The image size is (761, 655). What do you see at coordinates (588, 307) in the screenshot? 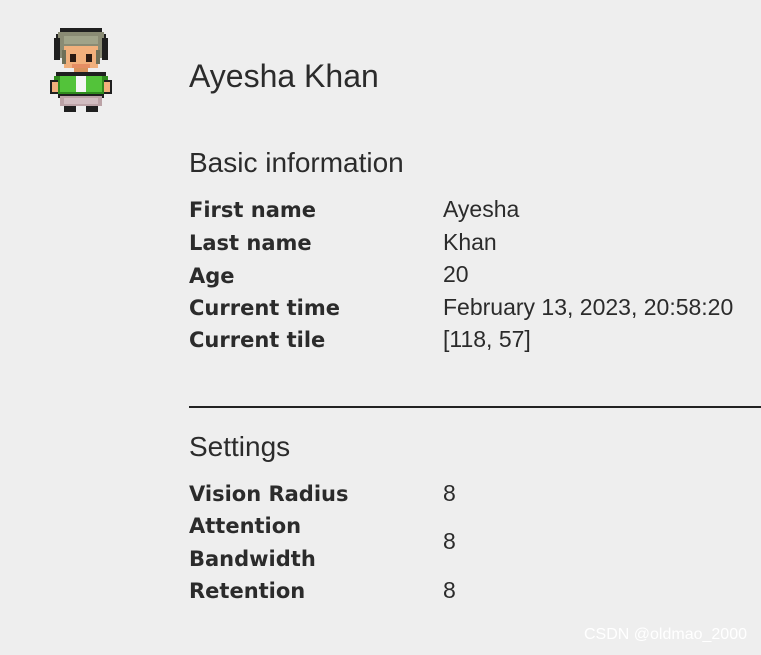
I see `current-time-value: February 13, 2023, 20:58:20` at bounding box center [588, 307].